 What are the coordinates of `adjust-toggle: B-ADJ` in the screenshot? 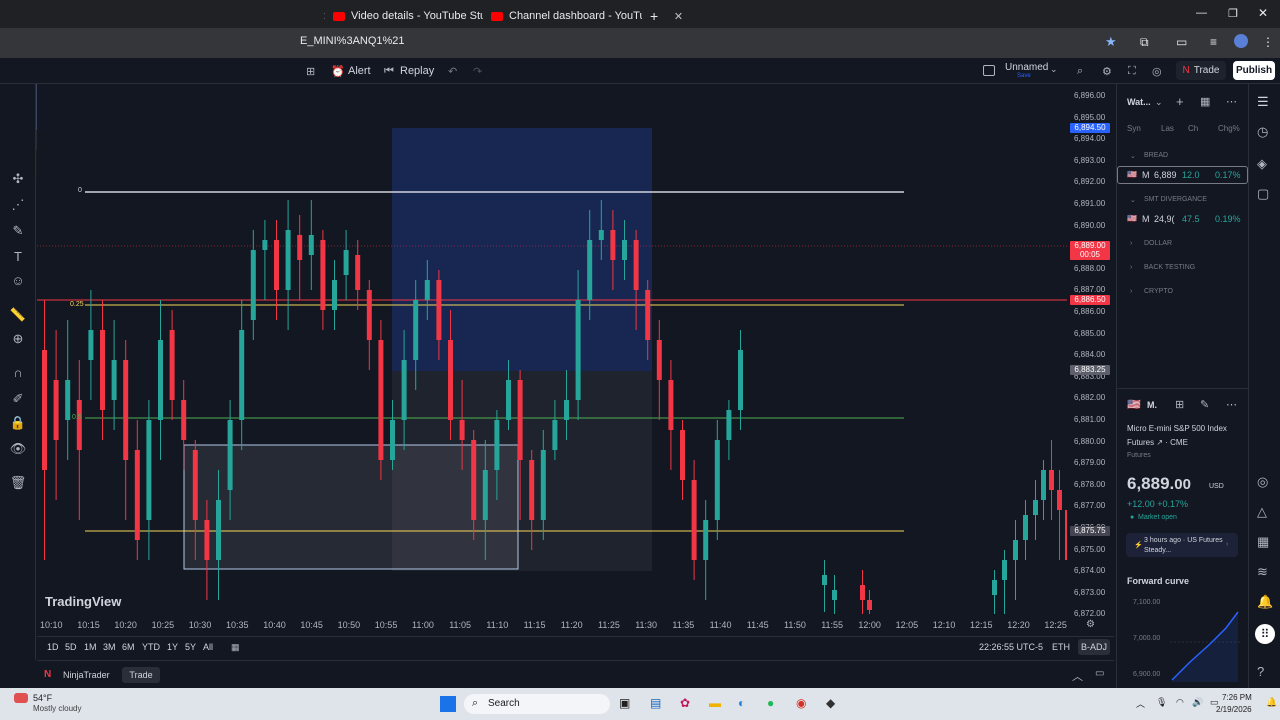 It's located at (1094, 647).